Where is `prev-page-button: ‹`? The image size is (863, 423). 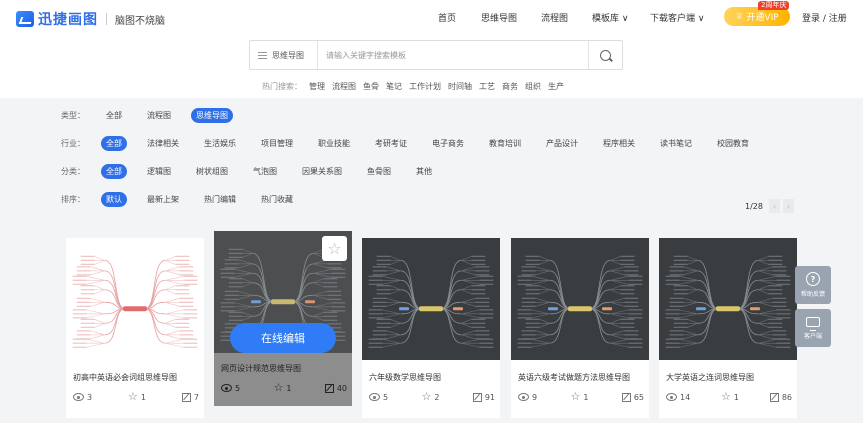
prev-page-button: ‹ is located at coordinates (774, 206).